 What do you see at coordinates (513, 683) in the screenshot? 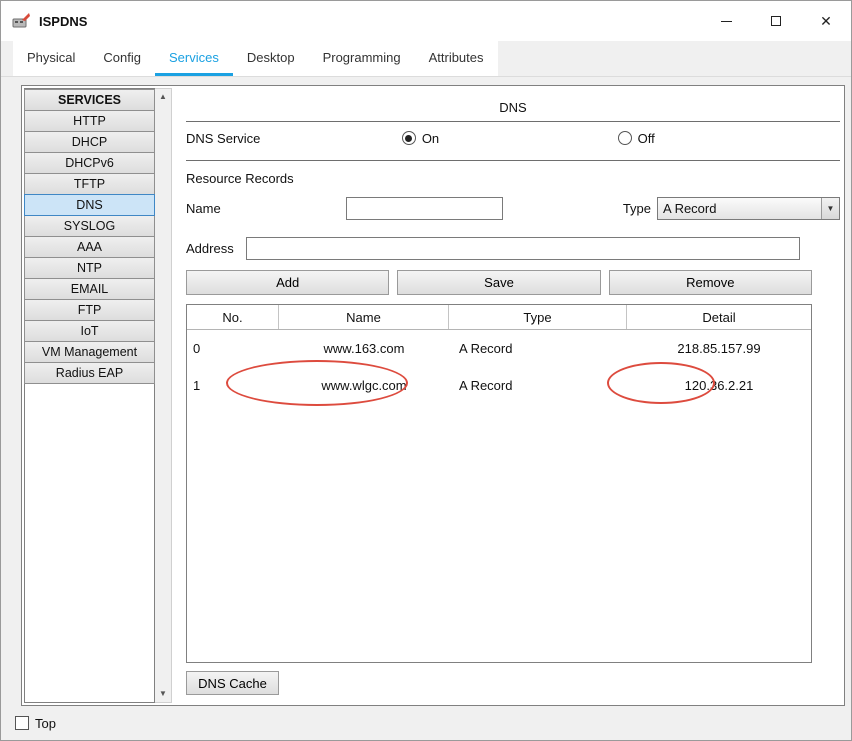
I see `cache-row: DNS Cache` at bounding box center [513, 683].